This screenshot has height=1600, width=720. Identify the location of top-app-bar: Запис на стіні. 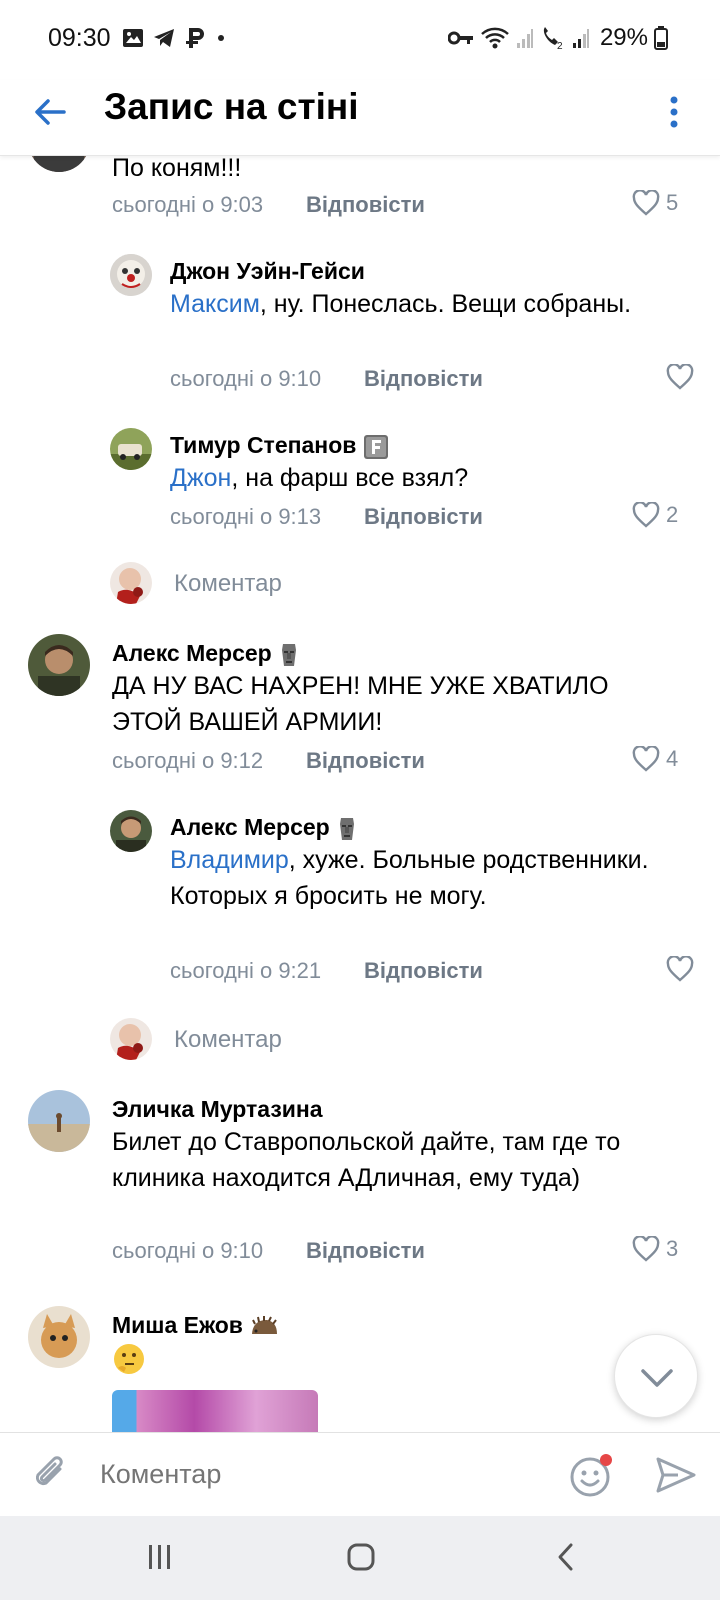
(360, 118).